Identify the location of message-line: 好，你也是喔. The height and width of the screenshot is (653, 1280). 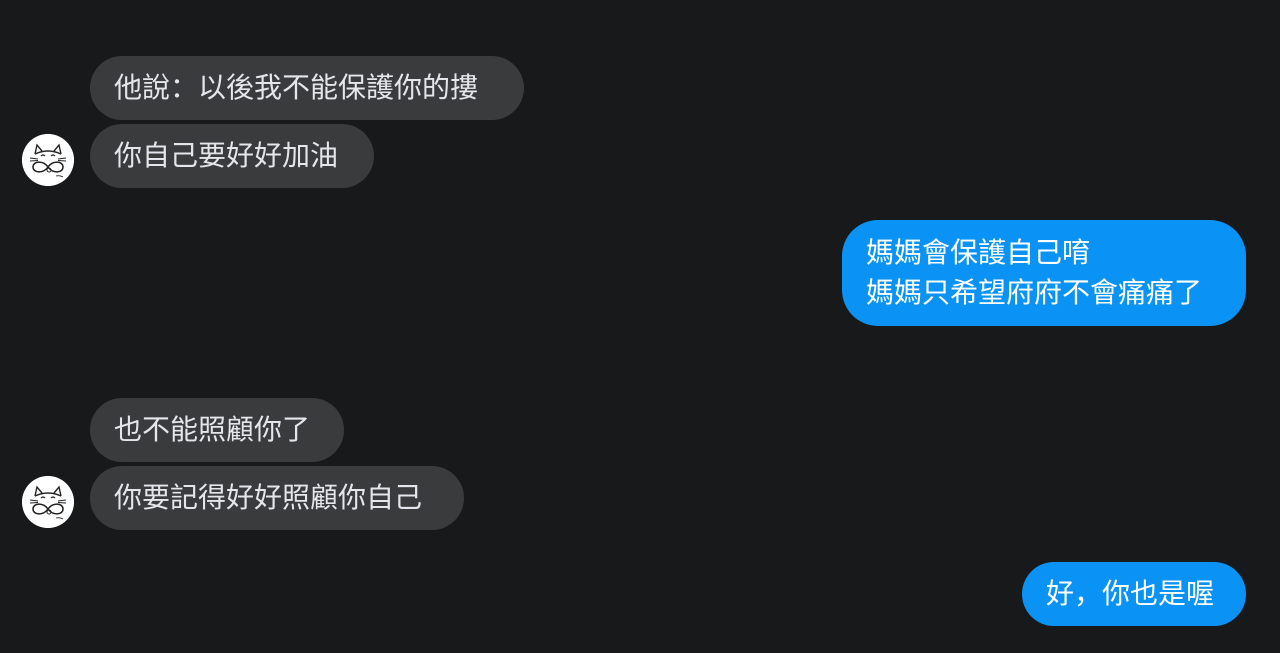
(1130, 593).